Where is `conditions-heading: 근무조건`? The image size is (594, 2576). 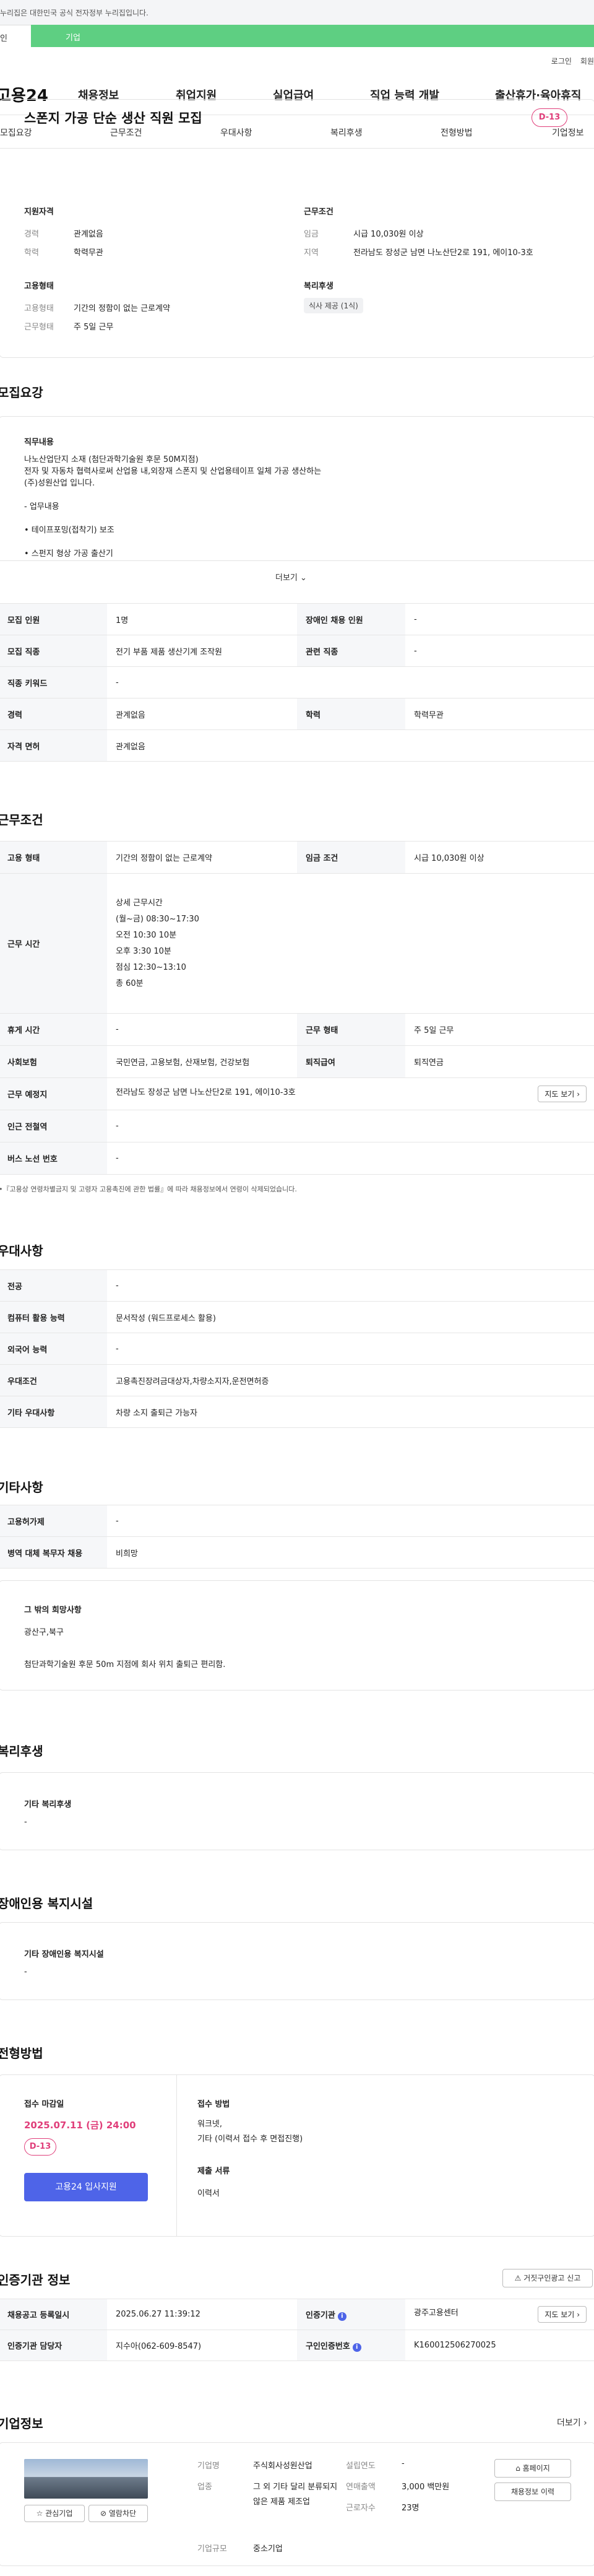
conditions-heading: 근무조건 is located at coordinates (319, 212).